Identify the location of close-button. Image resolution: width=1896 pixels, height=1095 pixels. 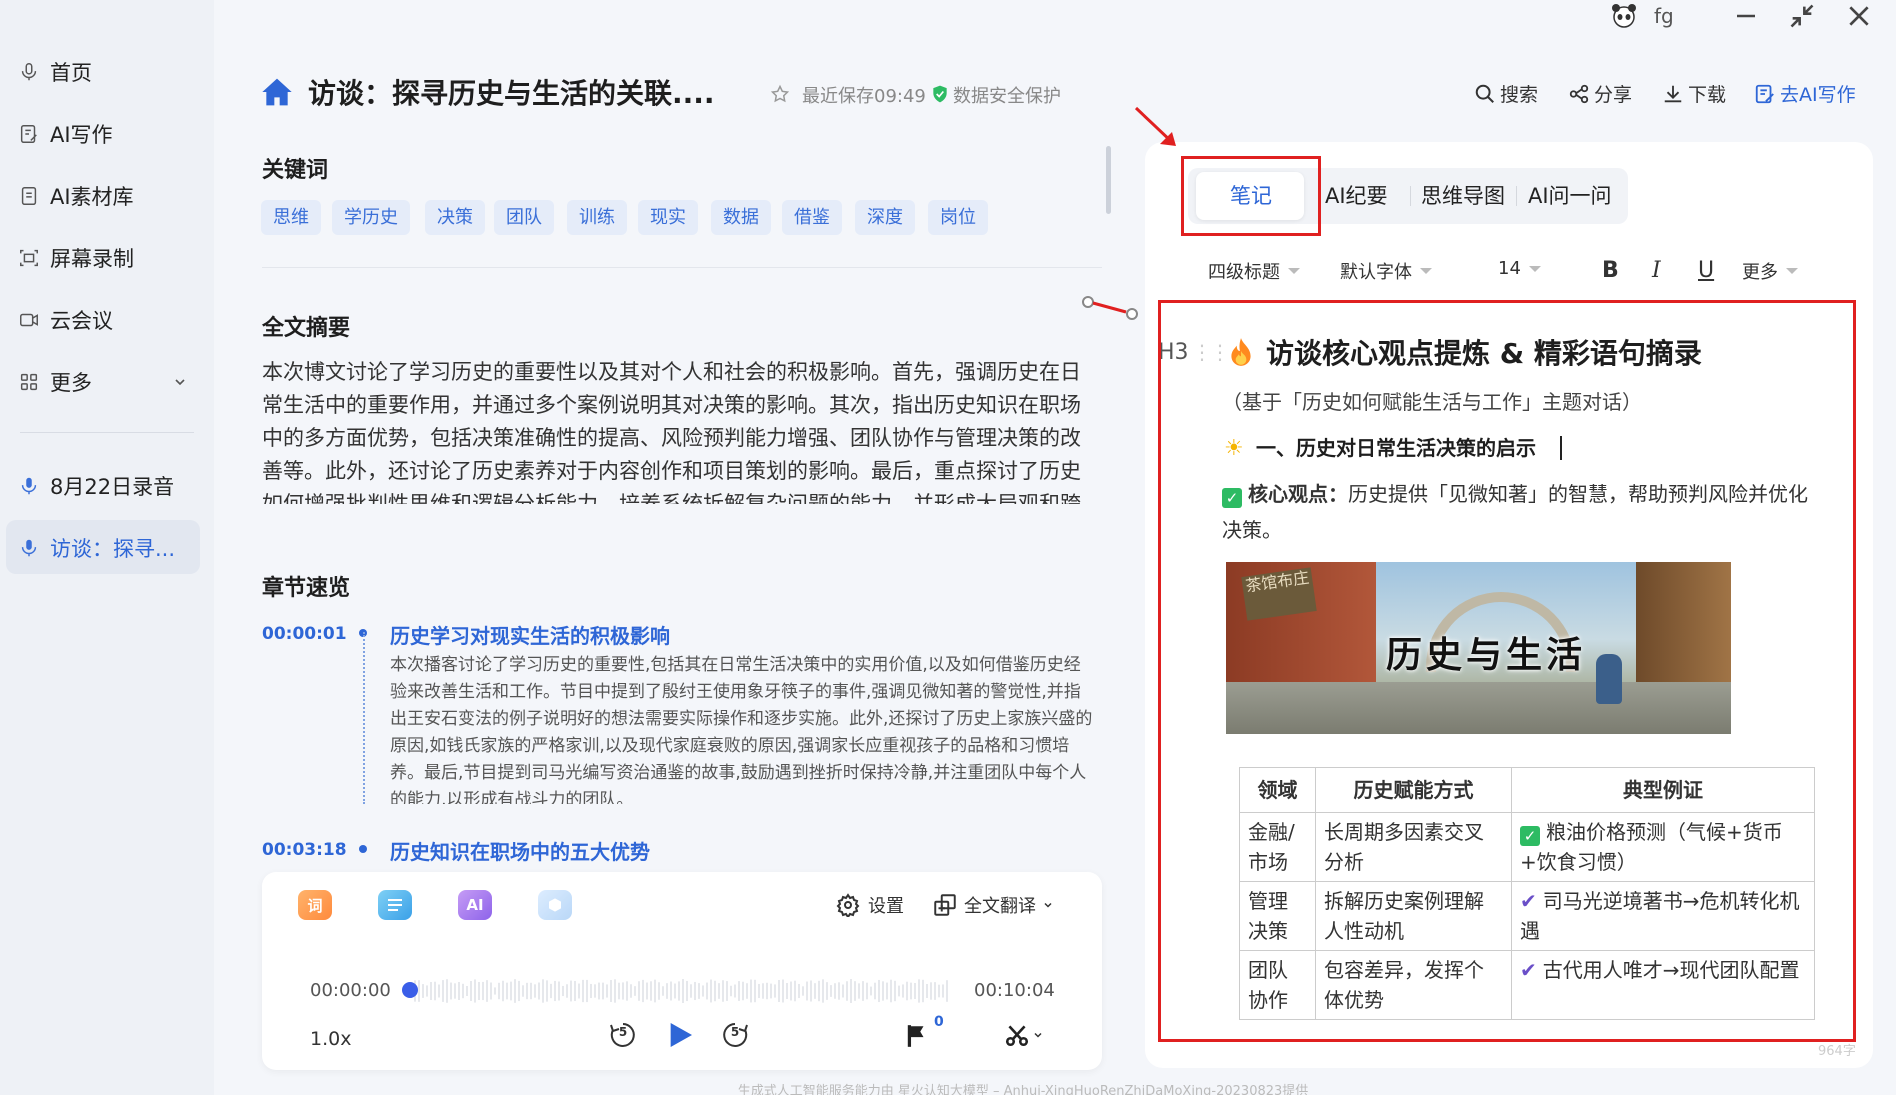
(1859, 16).